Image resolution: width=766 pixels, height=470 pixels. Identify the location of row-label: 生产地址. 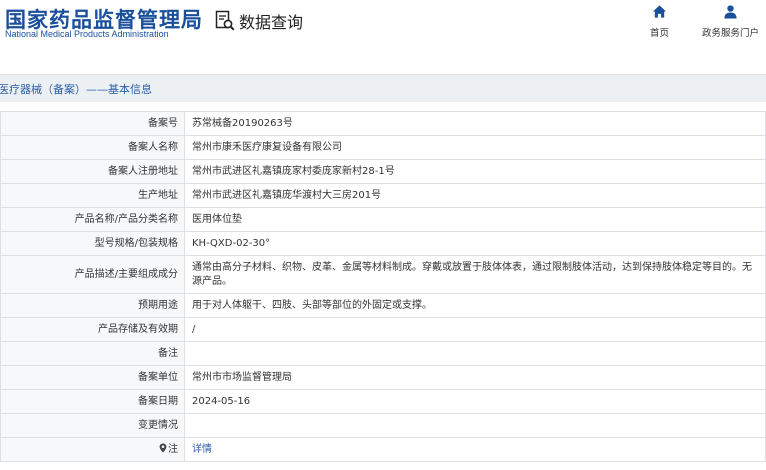
(92, 195).